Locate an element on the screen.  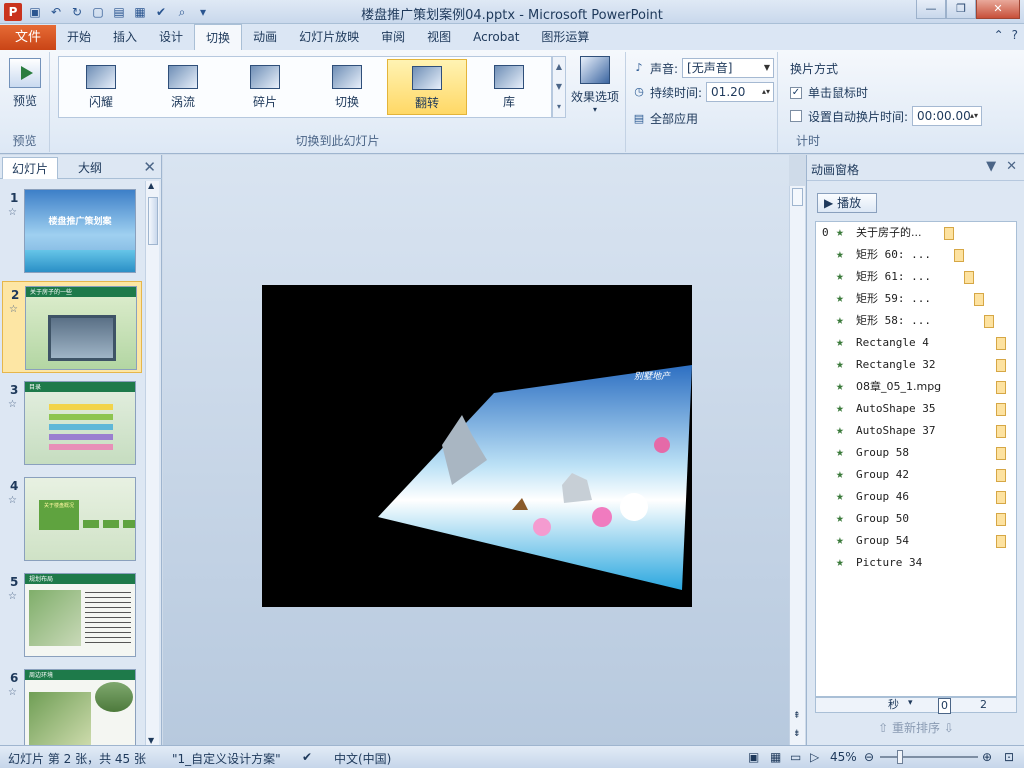
language-indicator: 中文(中国) is located at coordinates (362, 758).